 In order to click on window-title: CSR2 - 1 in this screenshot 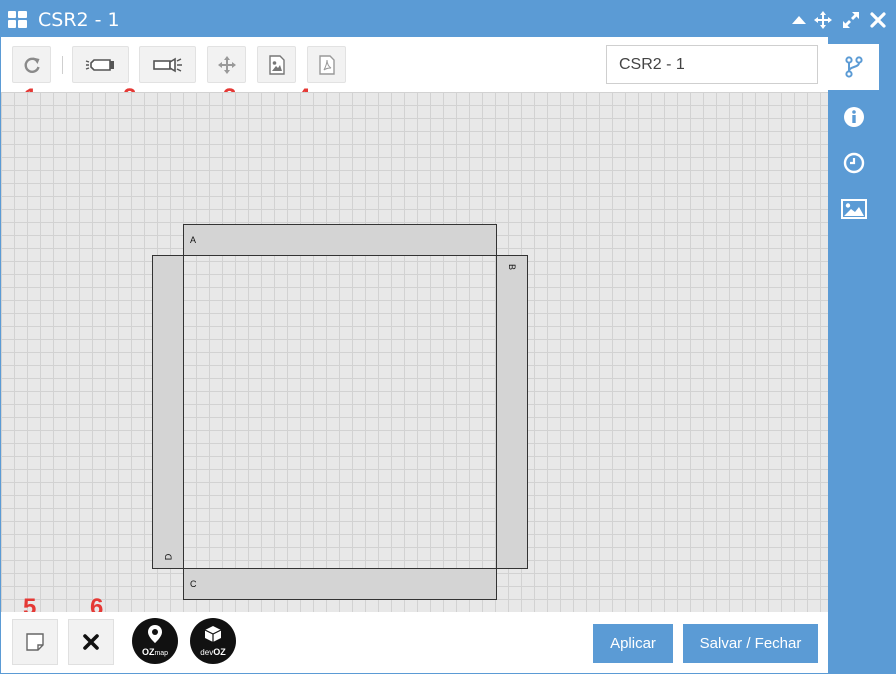, I will do `click(79, 20)`.